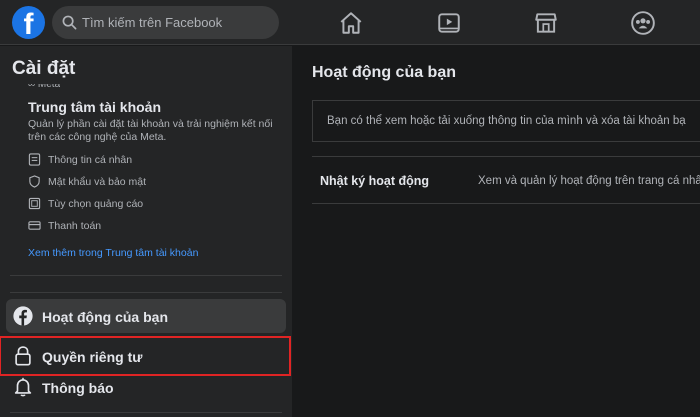 The height and width of the screenshot is (417, 700). Describe the element at coordinates (23, 316) in the screenshot. I see `facebook-icon` at that location.